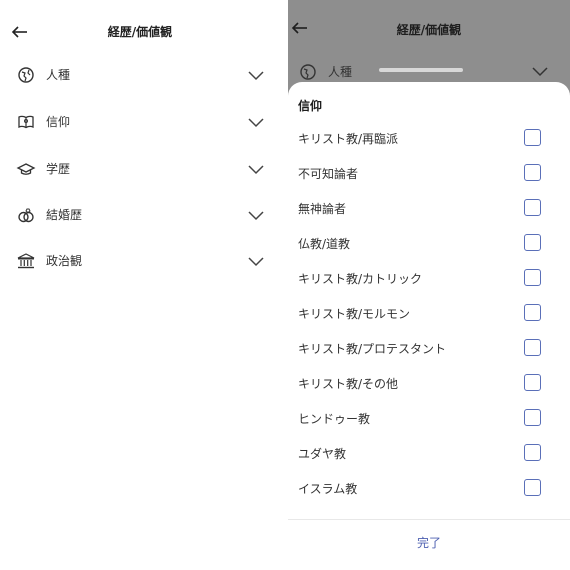  Describe the element at coordinates (324, 244) in the screenshot. I see `option-label: 仏教/道教` at that location.